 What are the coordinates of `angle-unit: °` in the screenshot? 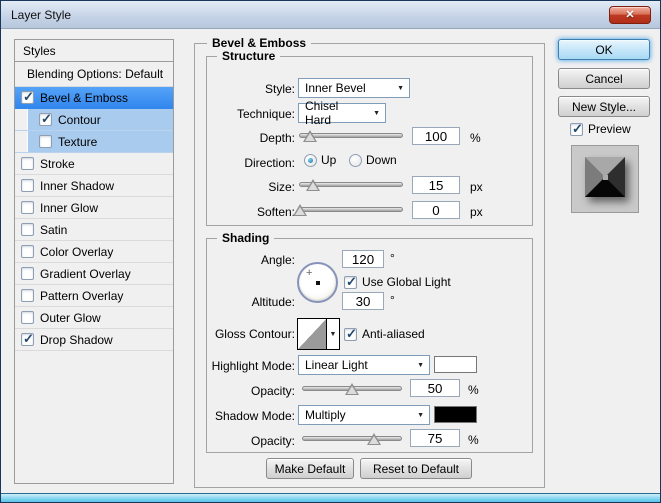 It's located at (392, 258).